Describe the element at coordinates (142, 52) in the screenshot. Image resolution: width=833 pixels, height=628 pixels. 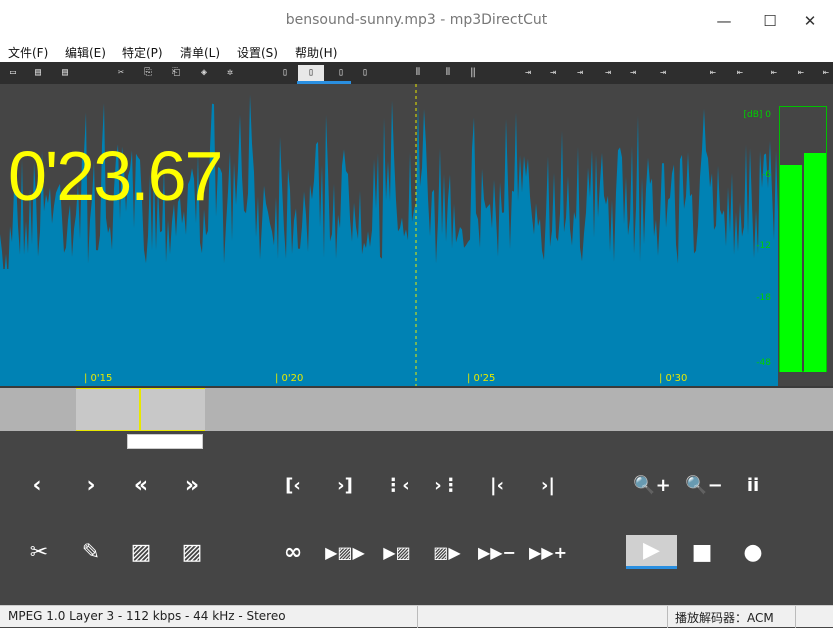
I see `menu-special: 特定(P)` at that location.